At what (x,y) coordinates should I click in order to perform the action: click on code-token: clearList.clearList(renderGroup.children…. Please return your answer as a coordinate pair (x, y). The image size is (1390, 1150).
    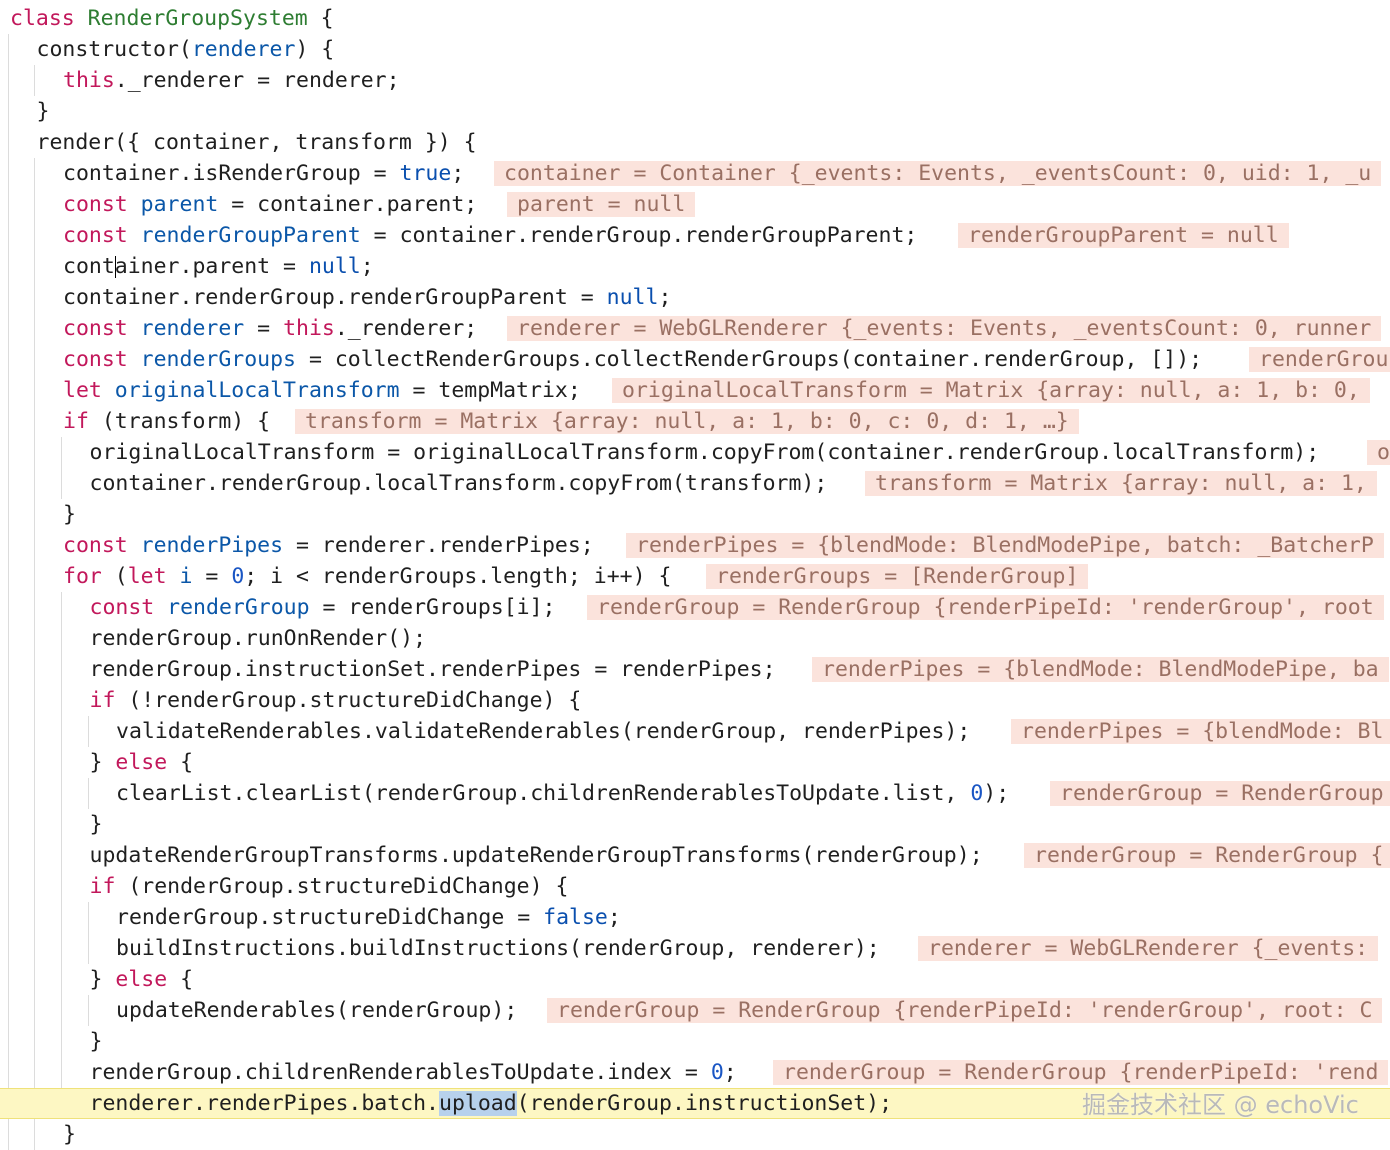
    Looking at the image, I should click on (543, 793).